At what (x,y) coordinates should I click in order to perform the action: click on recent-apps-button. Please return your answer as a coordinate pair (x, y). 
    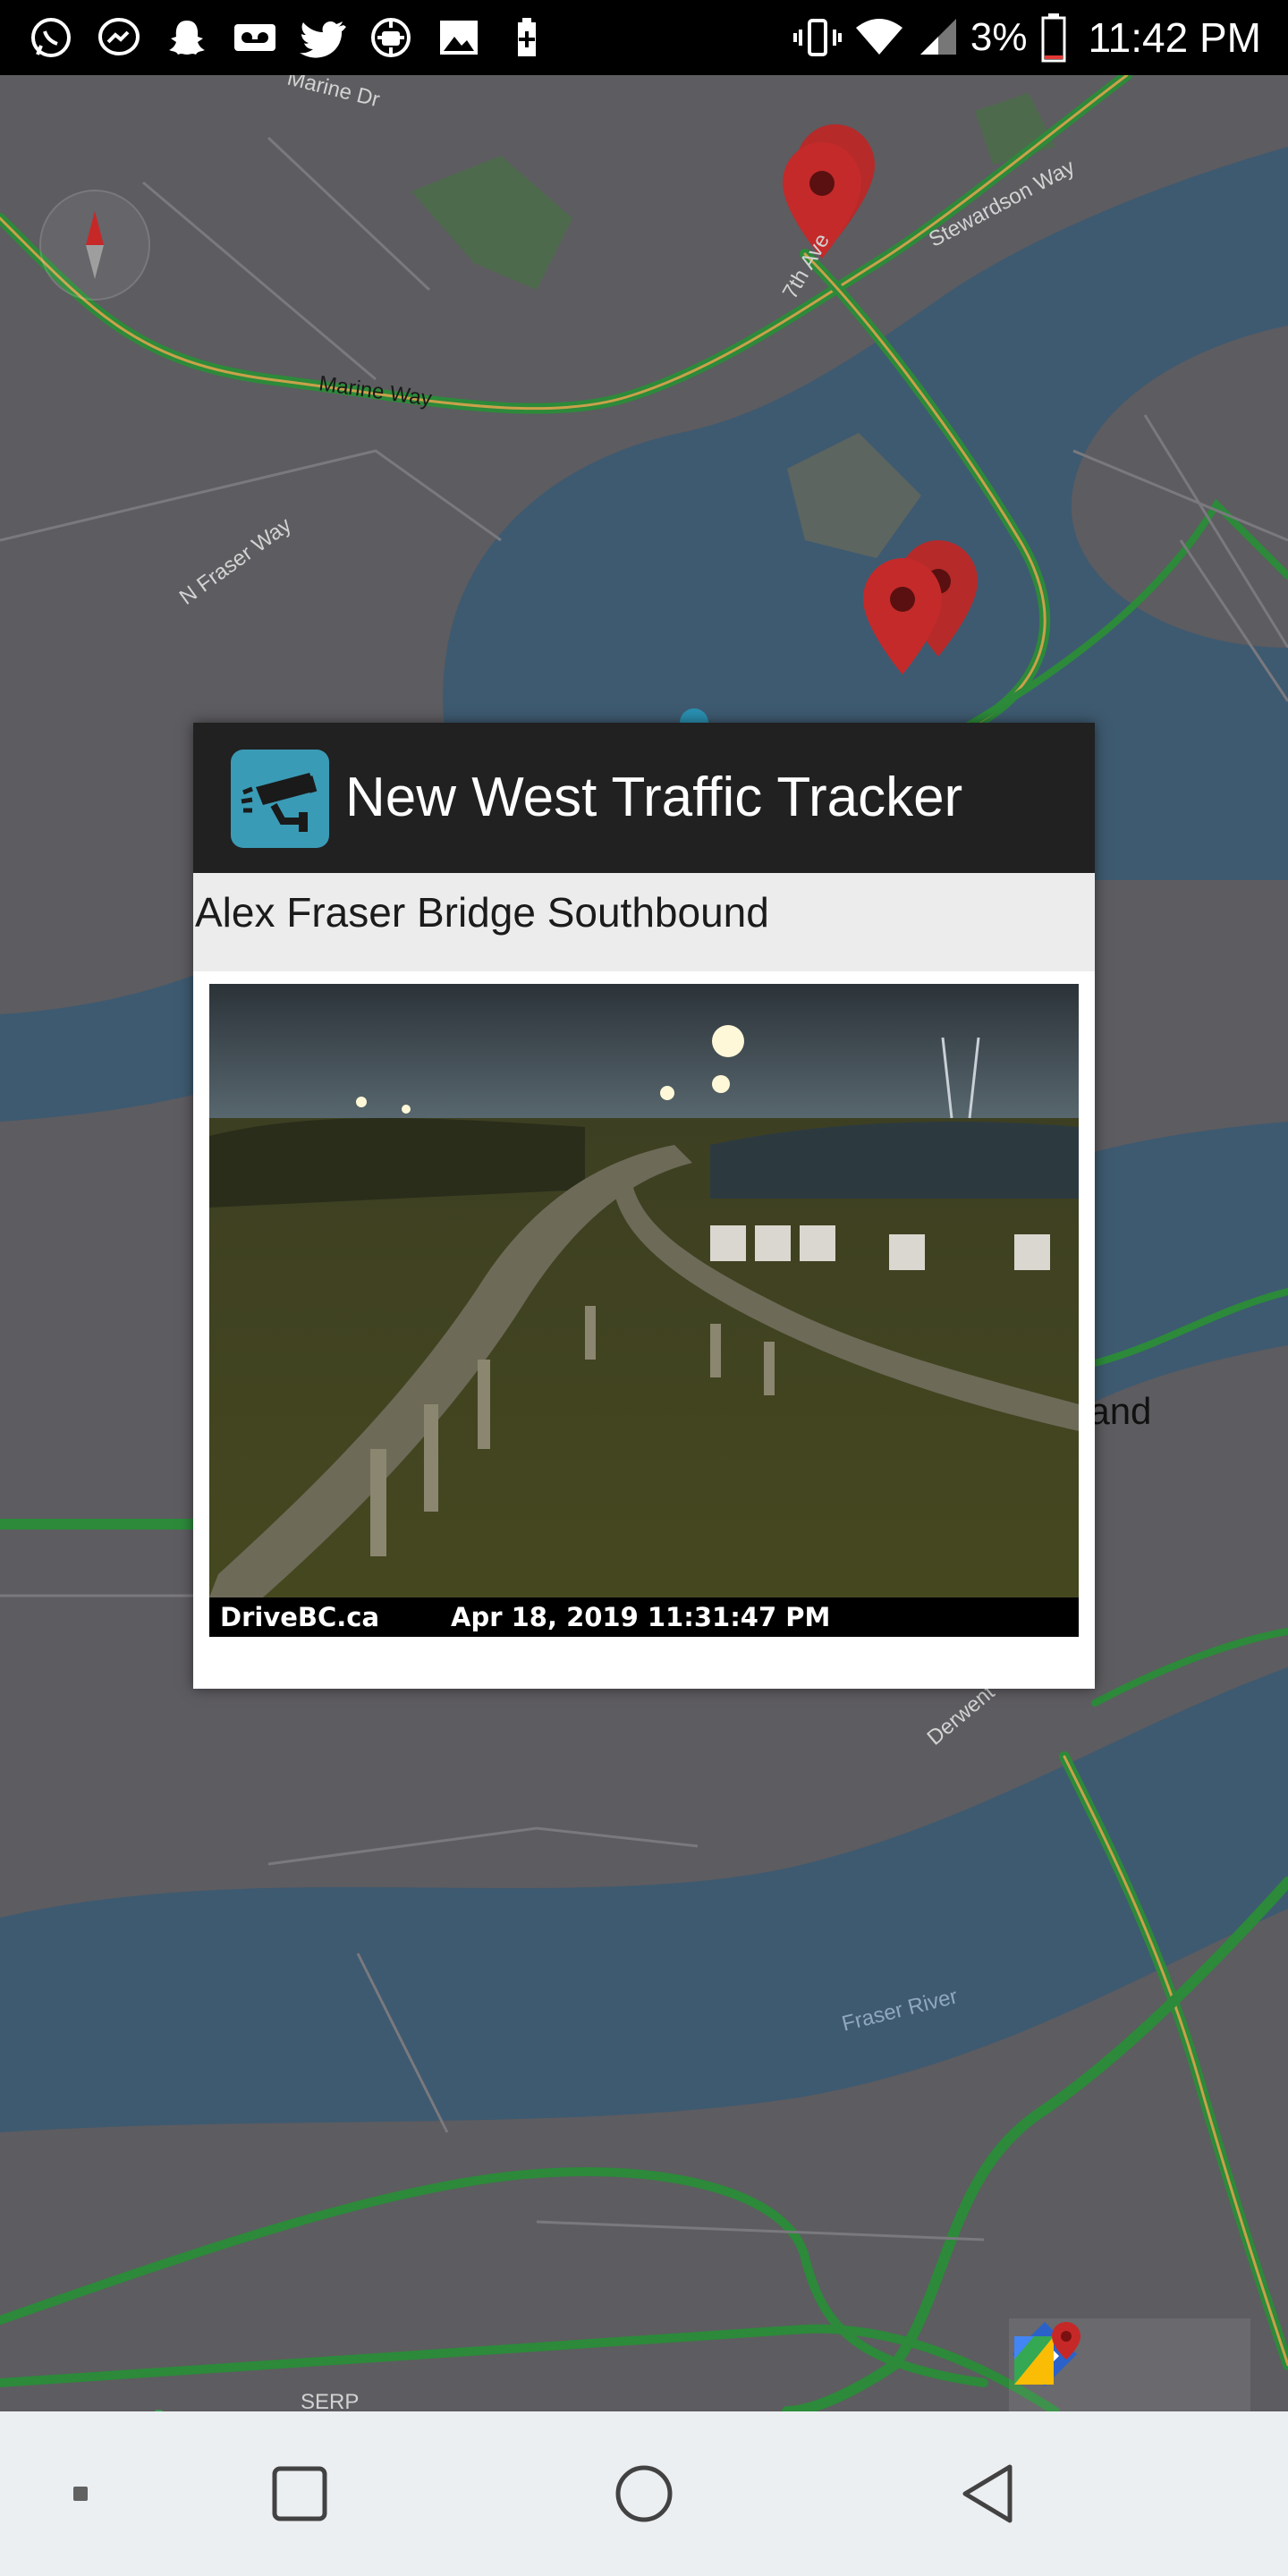
    Looking at the image, I should click on (299, 2493).